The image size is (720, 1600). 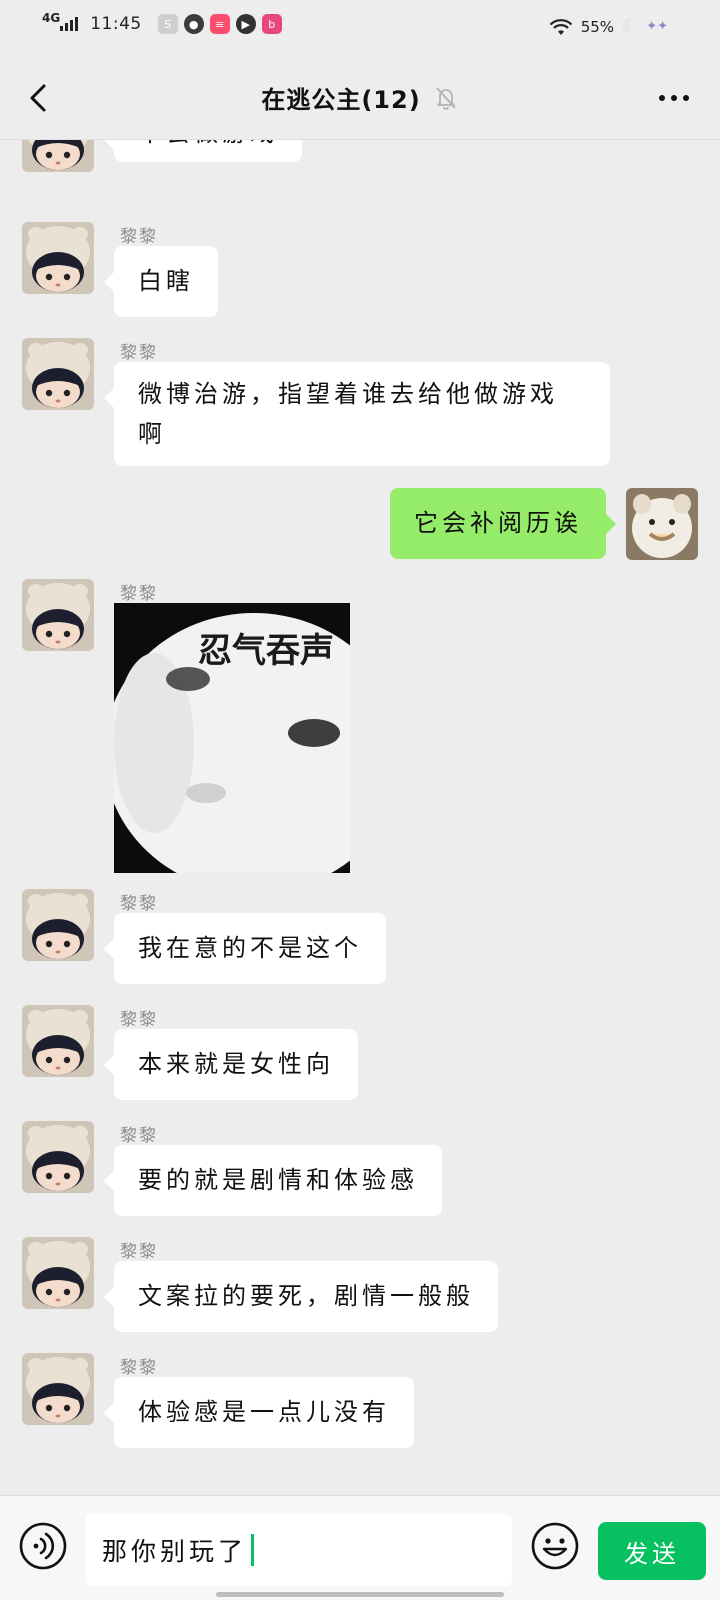 I want to click on xiaohongshu-icon: ≡, so click(x=219, y=24).